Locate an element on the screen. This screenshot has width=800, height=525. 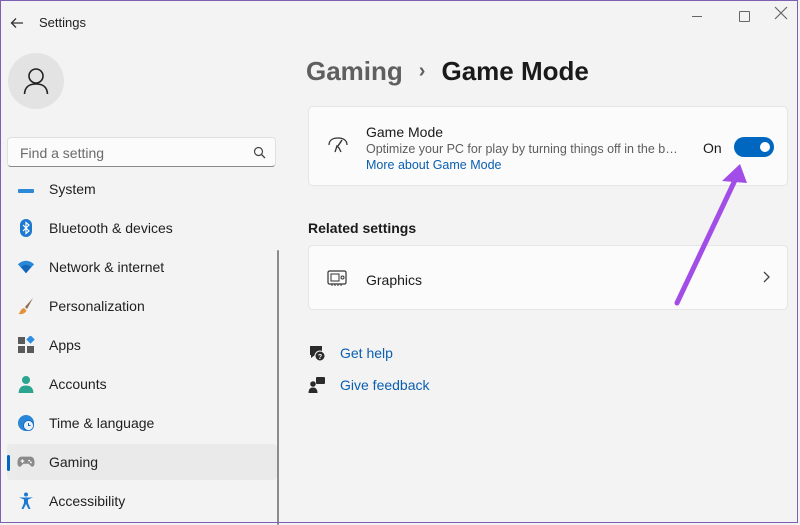
app-title: Settings is located at coordinates (62, 22).